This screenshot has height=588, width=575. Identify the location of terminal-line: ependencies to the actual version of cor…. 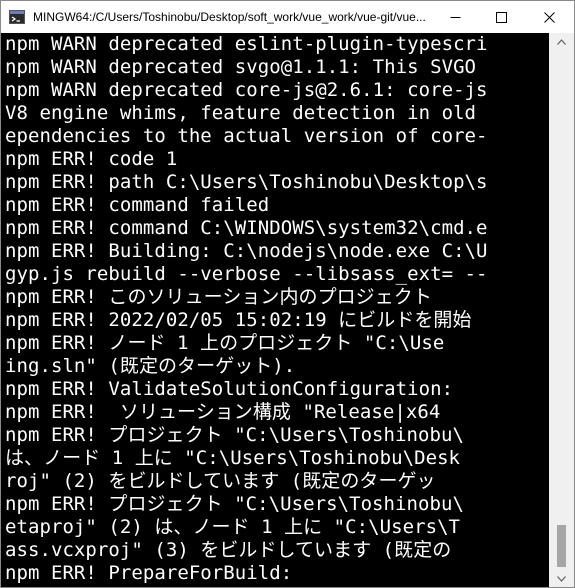
(246, 136).